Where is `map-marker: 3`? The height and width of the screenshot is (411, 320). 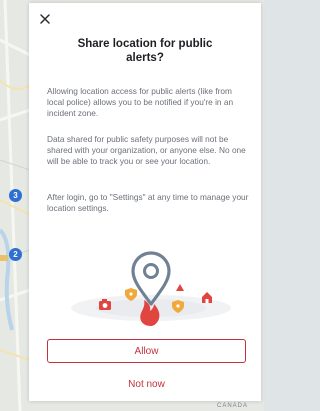 map-marker: 3 is located at coordinates (15, 195).